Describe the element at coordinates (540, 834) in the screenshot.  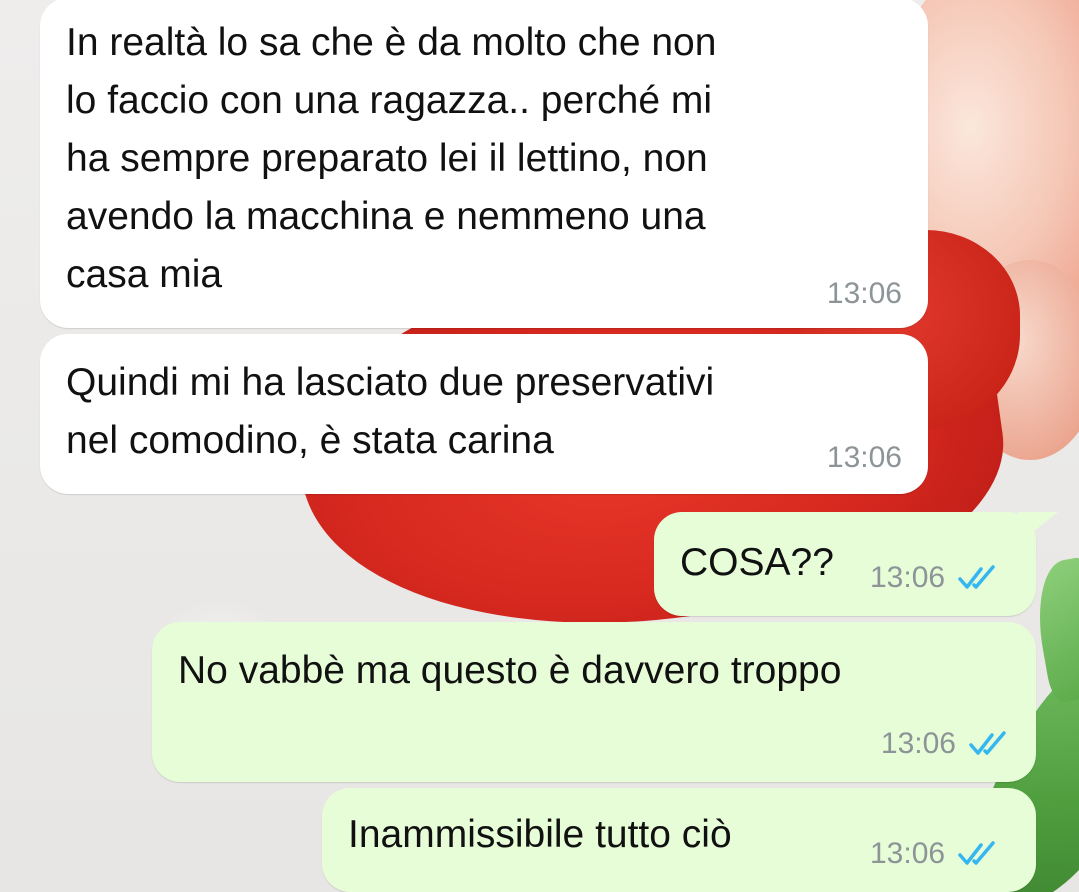
I see `message-text: Inammissibile tutto ciò` at that location.